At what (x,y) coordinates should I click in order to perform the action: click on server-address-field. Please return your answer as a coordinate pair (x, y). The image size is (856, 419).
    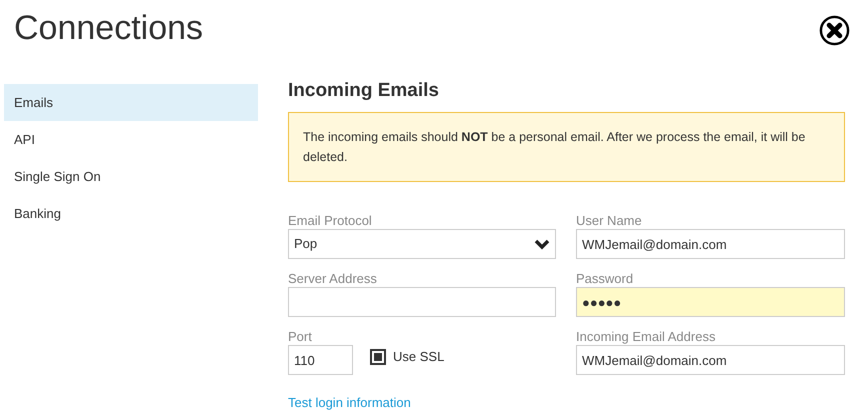
    Looking at the image, I should click on (422, 302).